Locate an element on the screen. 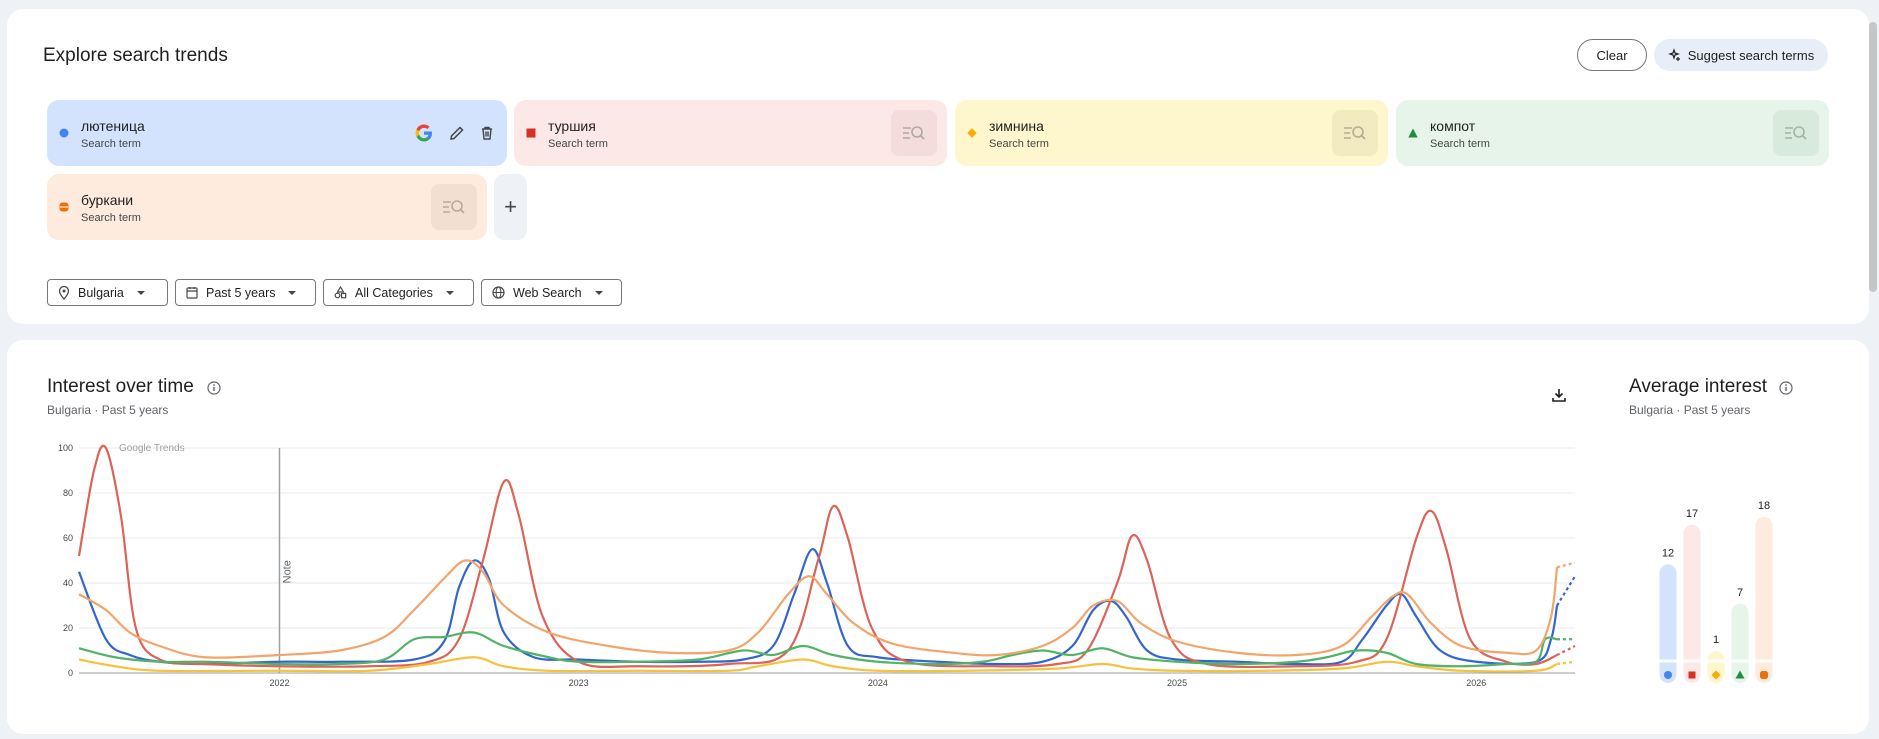 The height and width of the screenshot is (739, 1879). sparkle-icon is located at coordinates (1673, 54).